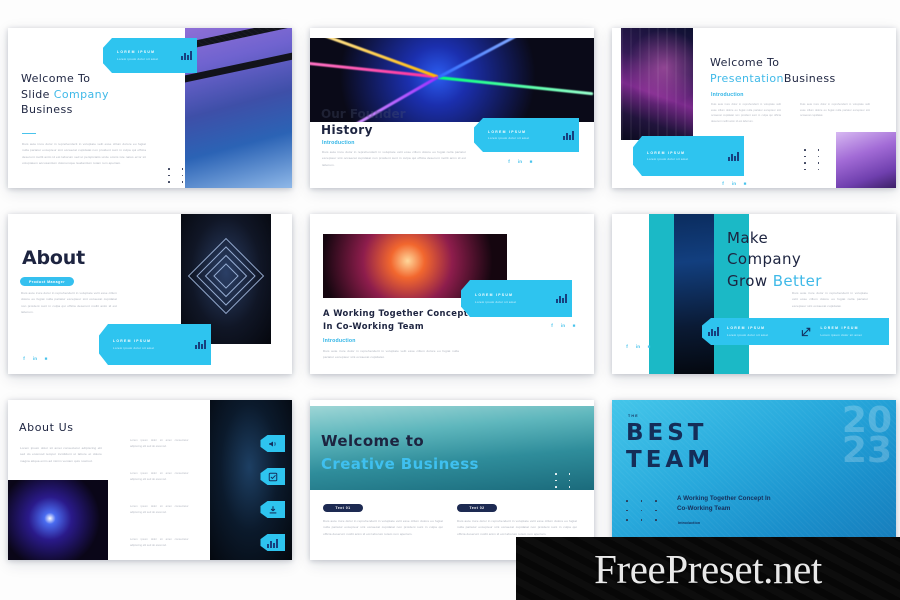 The width and height of the screenshot is (900, 600). I want to click on slide-photo-city, so click(657, 84).